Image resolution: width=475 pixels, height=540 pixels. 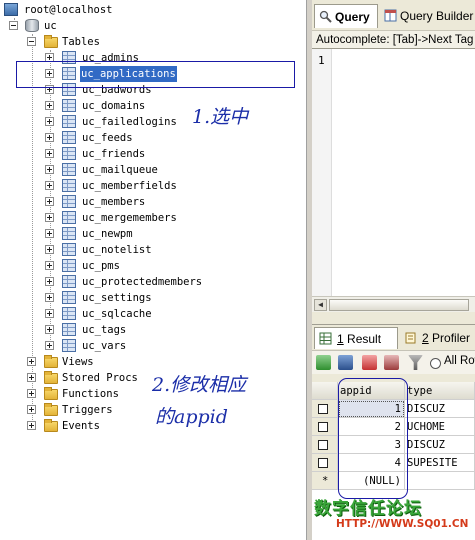 What do you see at coordinates (425, 338) in the screenshot?
I see `tab-profiler-number: 2` at bounding box center [425, 338].